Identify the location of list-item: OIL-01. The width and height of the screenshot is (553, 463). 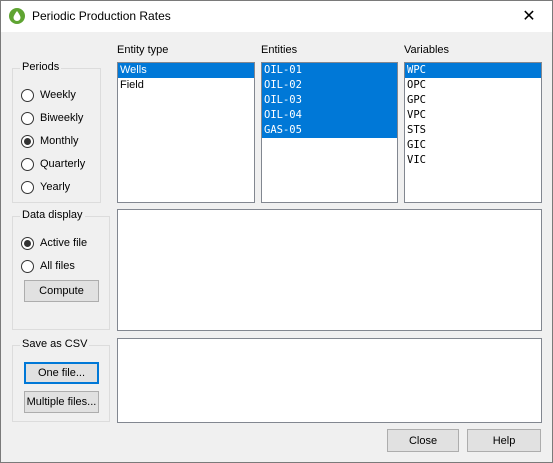
(329, 70).